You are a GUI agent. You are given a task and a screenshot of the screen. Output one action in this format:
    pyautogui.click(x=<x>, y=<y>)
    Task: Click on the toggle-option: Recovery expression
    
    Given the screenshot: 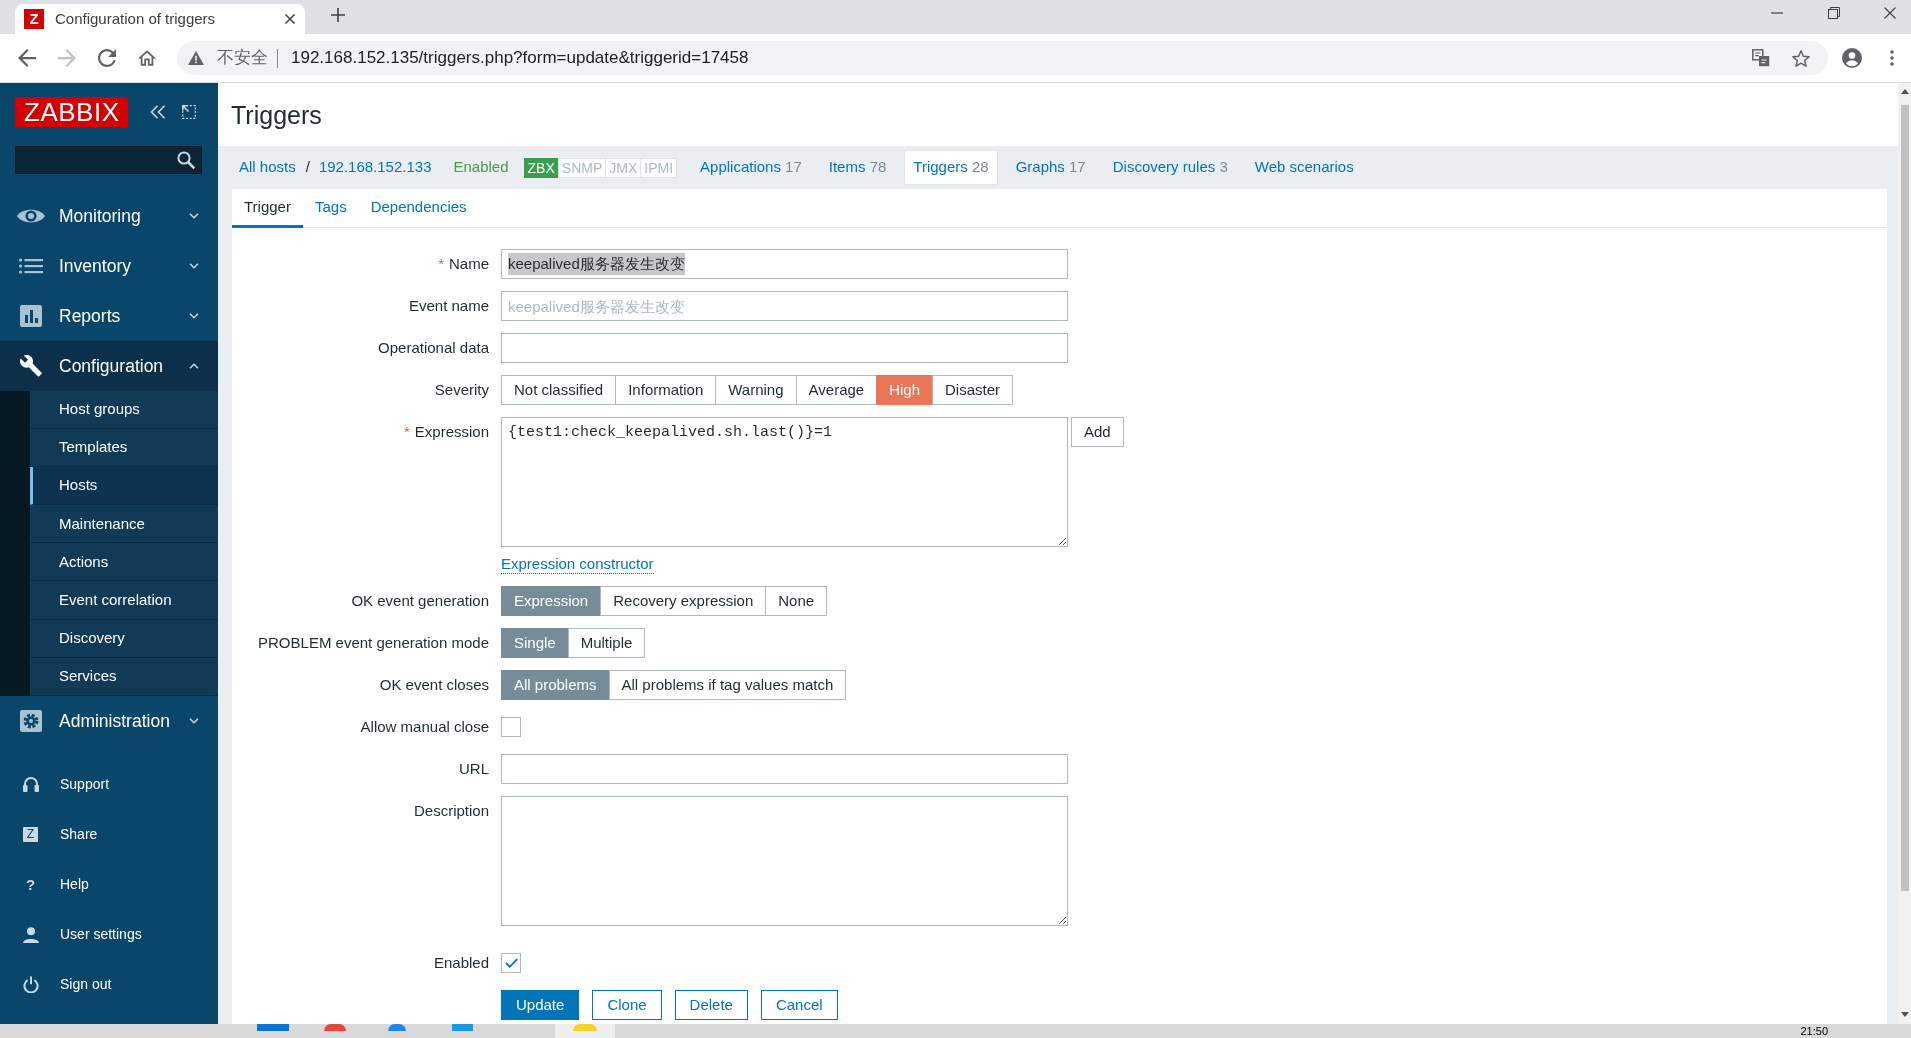 What is the action you would take?
    pyautogui.click(x=683, y=601)
    